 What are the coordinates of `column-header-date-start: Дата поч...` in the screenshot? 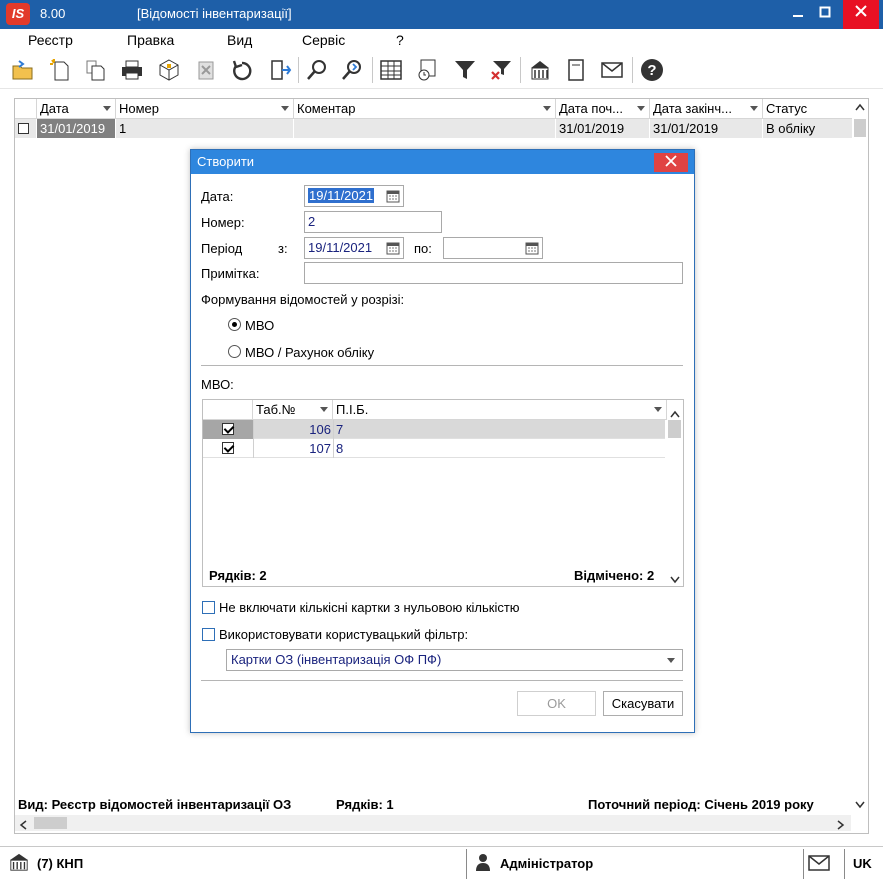 It's located at (603, 109).